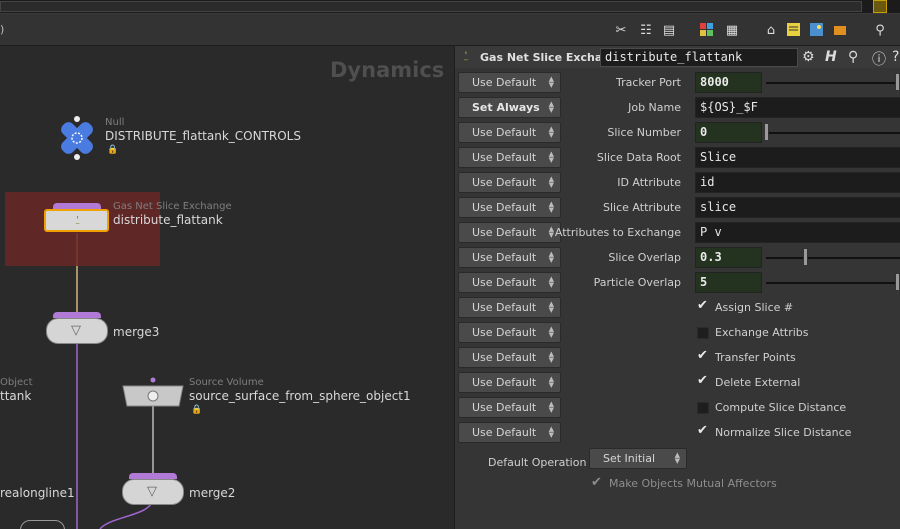 The height and width of the screenshot is (529, 900). What do you see at coordinates (702, 430) in the screenshot?
I see `normalize-slice-distance-checkbox: ✔` at bounding box center [702, 430].